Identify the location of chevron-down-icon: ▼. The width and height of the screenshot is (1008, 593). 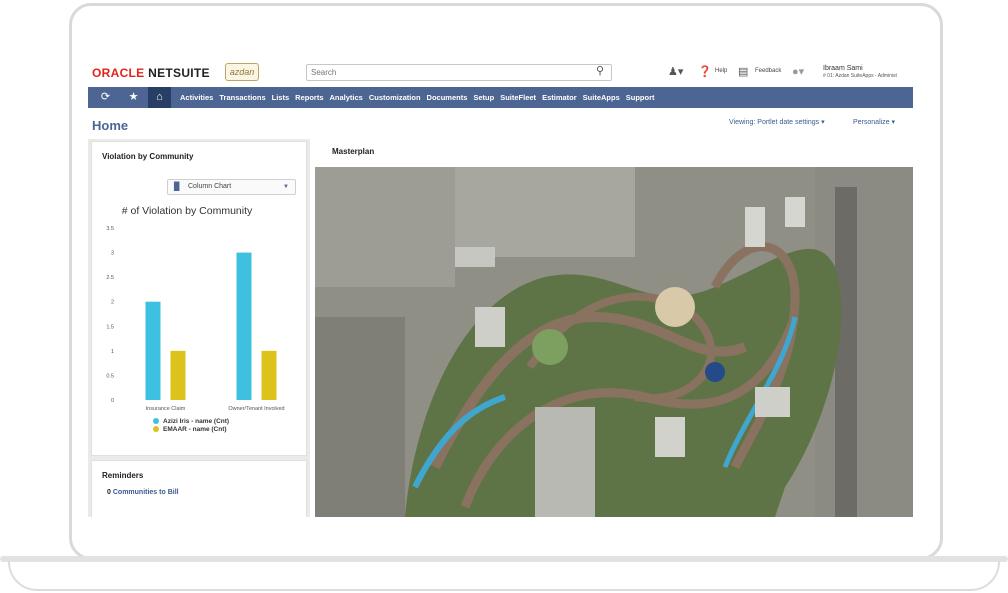
(286, 187).